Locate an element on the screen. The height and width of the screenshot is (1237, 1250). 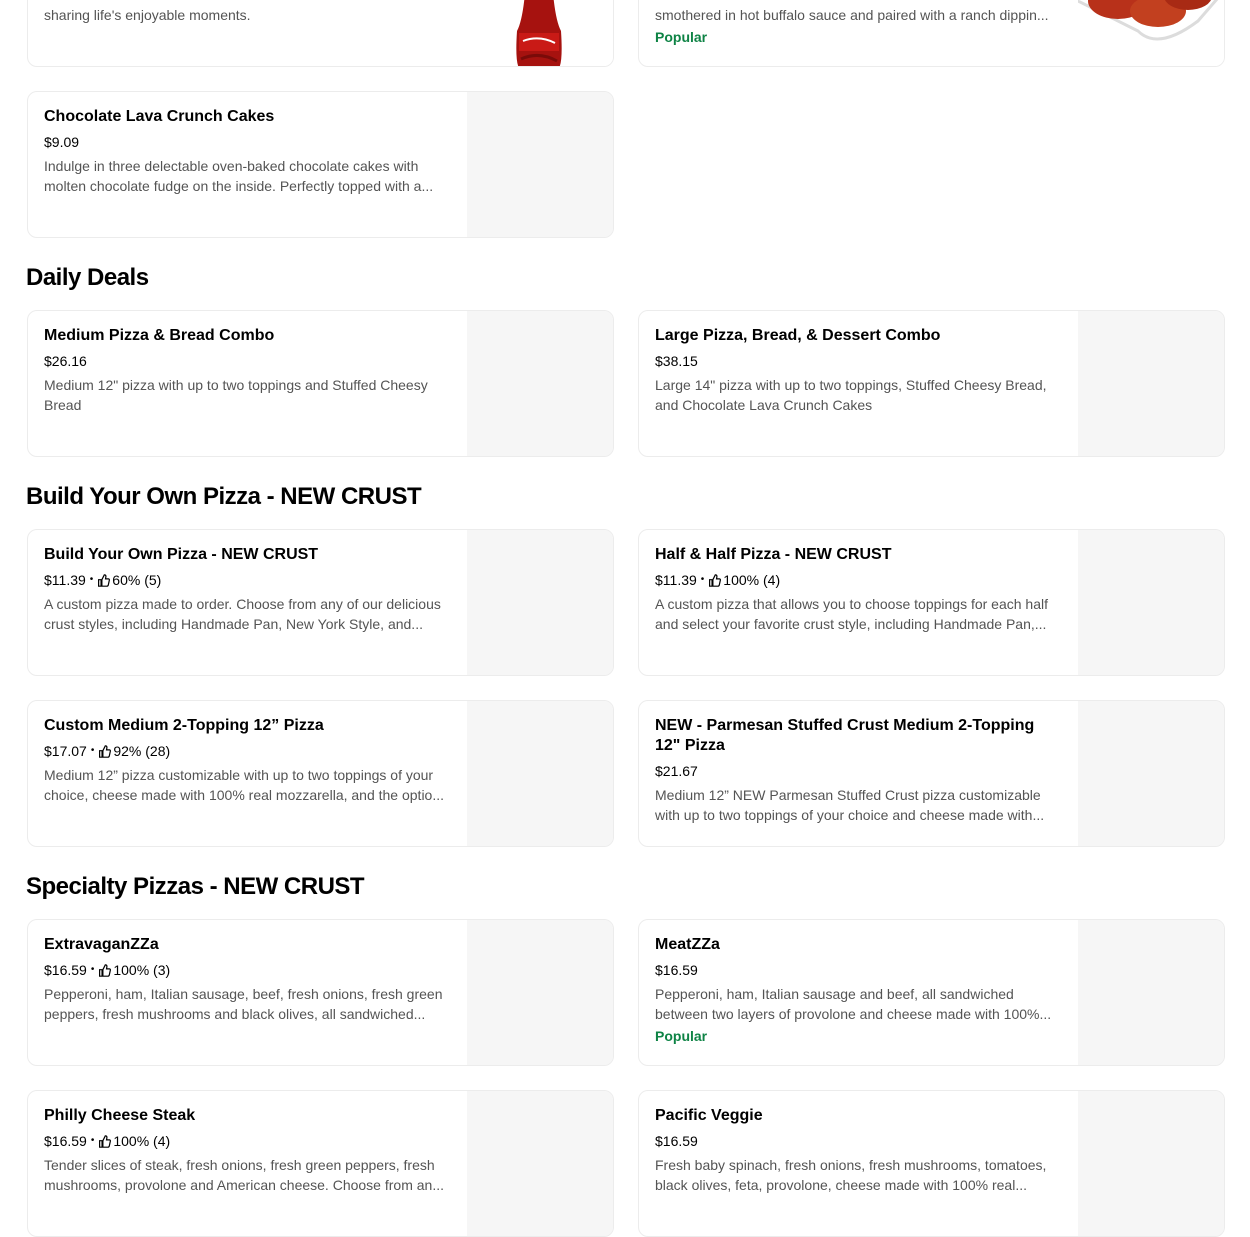
item-name: Half & Half Pizza - NEW CRUST is located at coordinates (773, 554).